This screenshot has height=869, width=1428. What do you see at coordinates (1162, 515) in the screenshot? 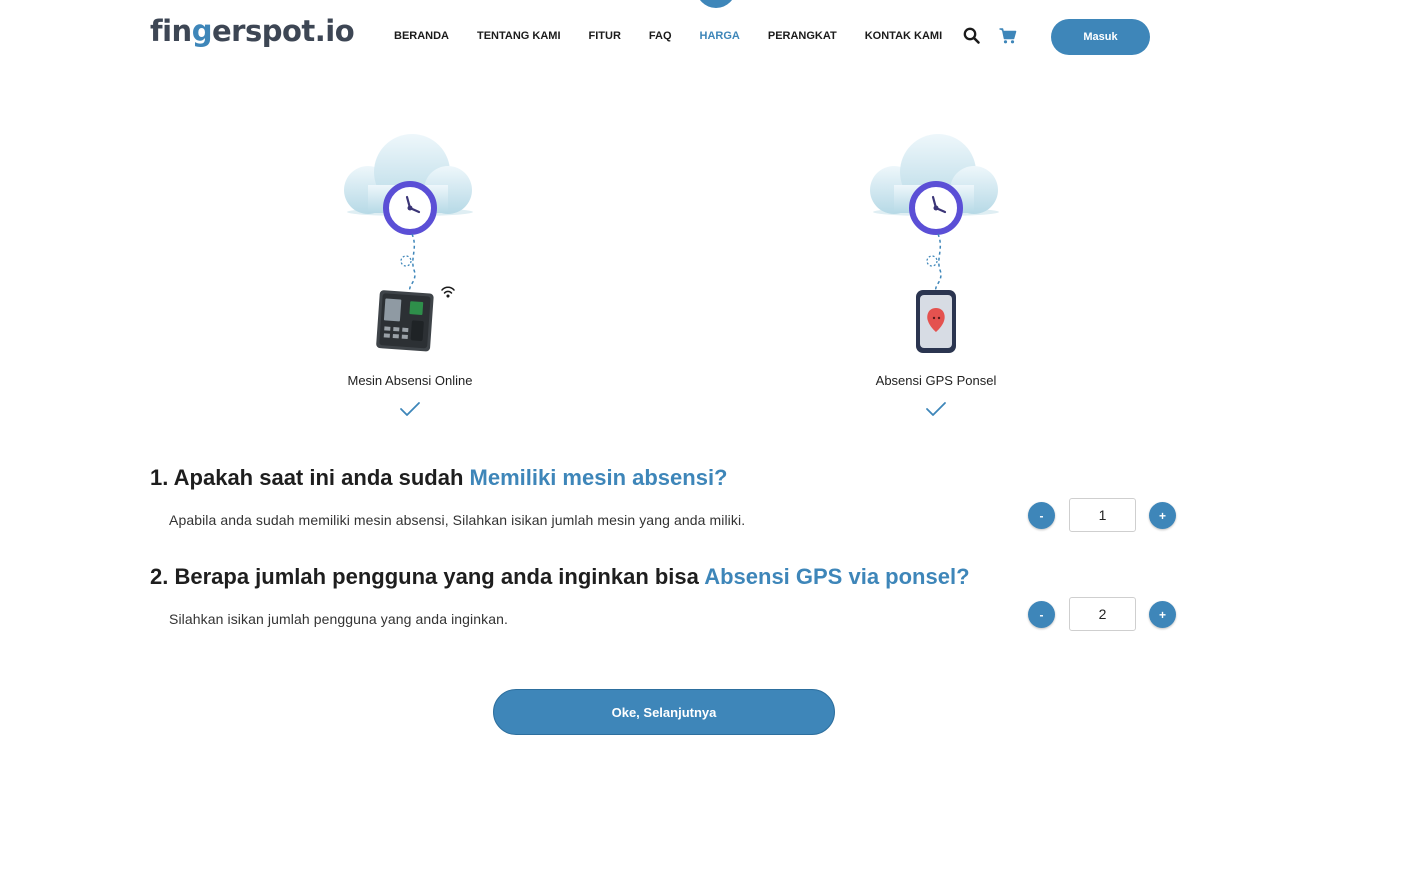
I see `question-1-increment-button: +` at bounding box center [1162, 515].